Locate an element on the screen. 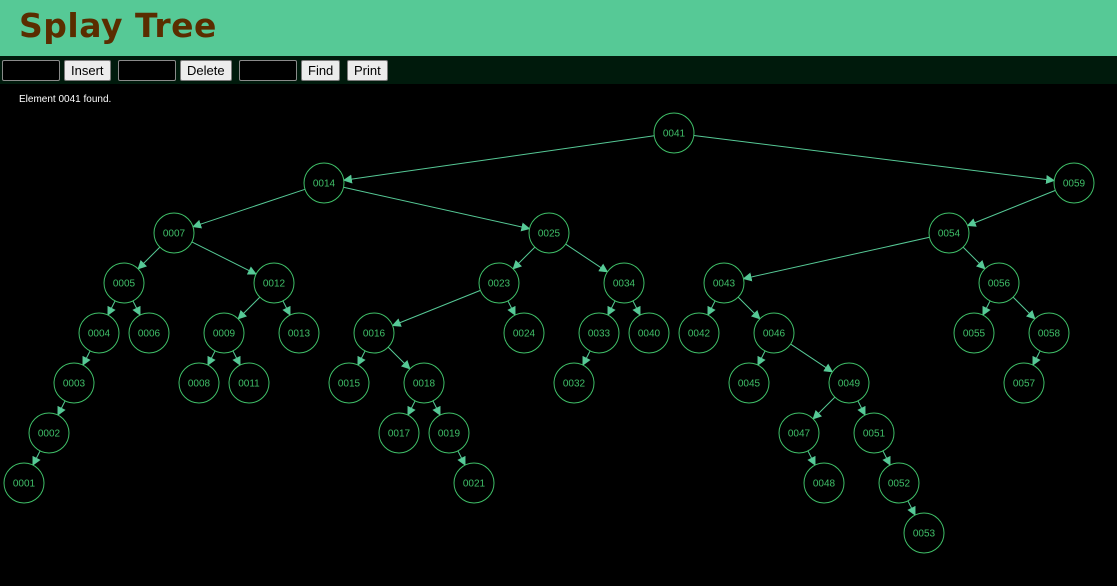 The height and width of the screenshot is (586, 1117). tree-node-0058: 0058 is located at coordinates (1049, 333).